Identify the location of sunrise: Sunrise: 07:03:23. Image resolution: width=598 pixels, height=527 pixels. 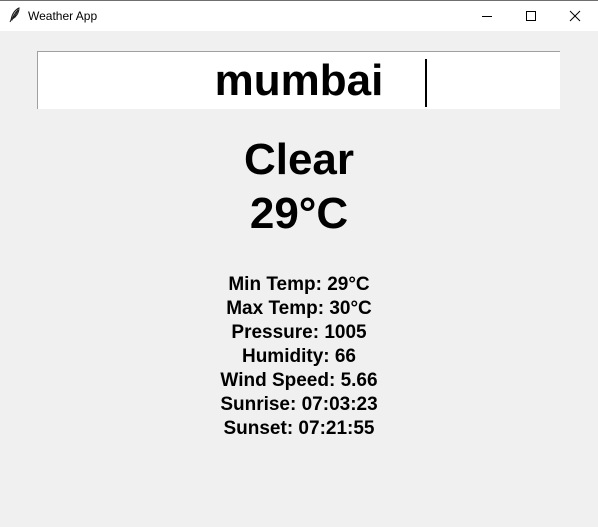
(299, 404).